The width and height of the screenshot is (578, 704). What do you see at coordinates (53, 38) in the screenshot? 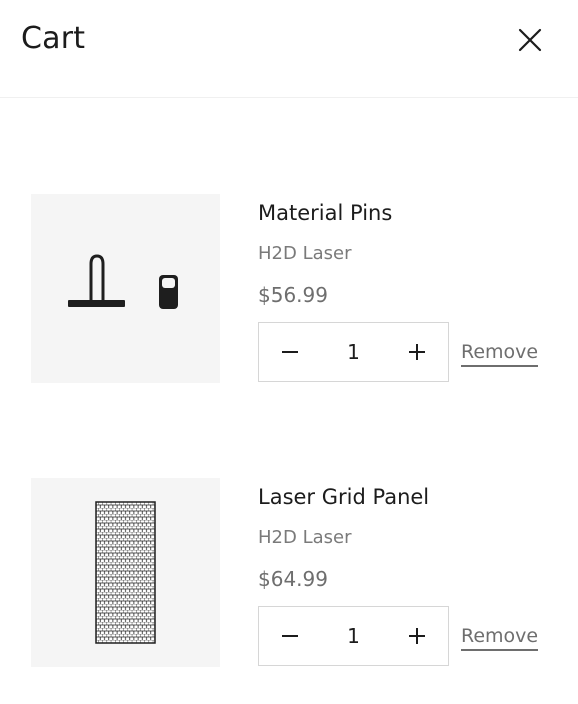
I see `page-title: Cart` at bounding box center [53, 38].